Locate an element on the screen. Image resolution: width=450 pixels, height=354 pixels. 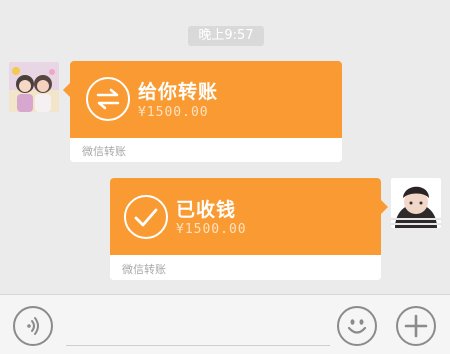
transfer-title: 给你转账 is located at coordinates (178, 92).